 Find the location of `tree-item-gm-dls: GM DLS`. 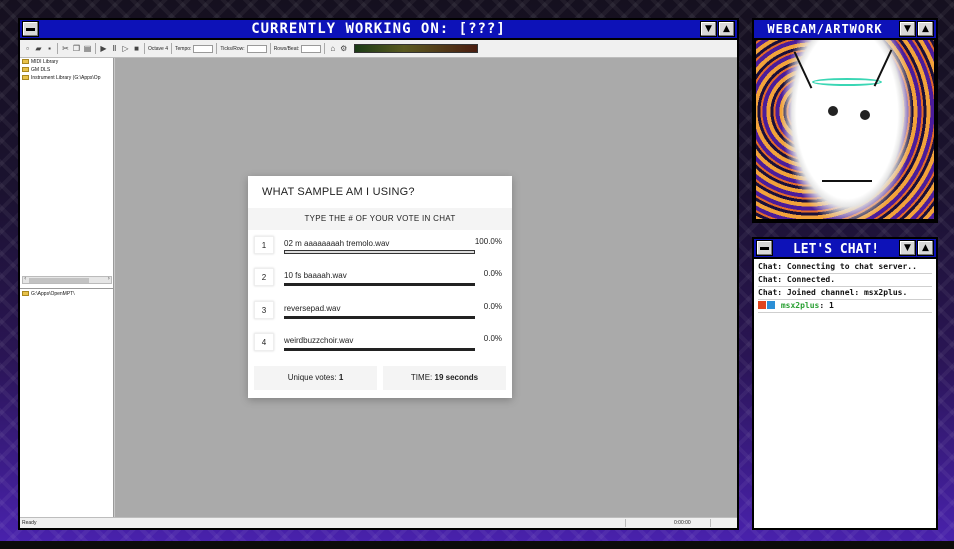

tree-item-gm-dls: GM DLS is located at coordinates (67, 70).